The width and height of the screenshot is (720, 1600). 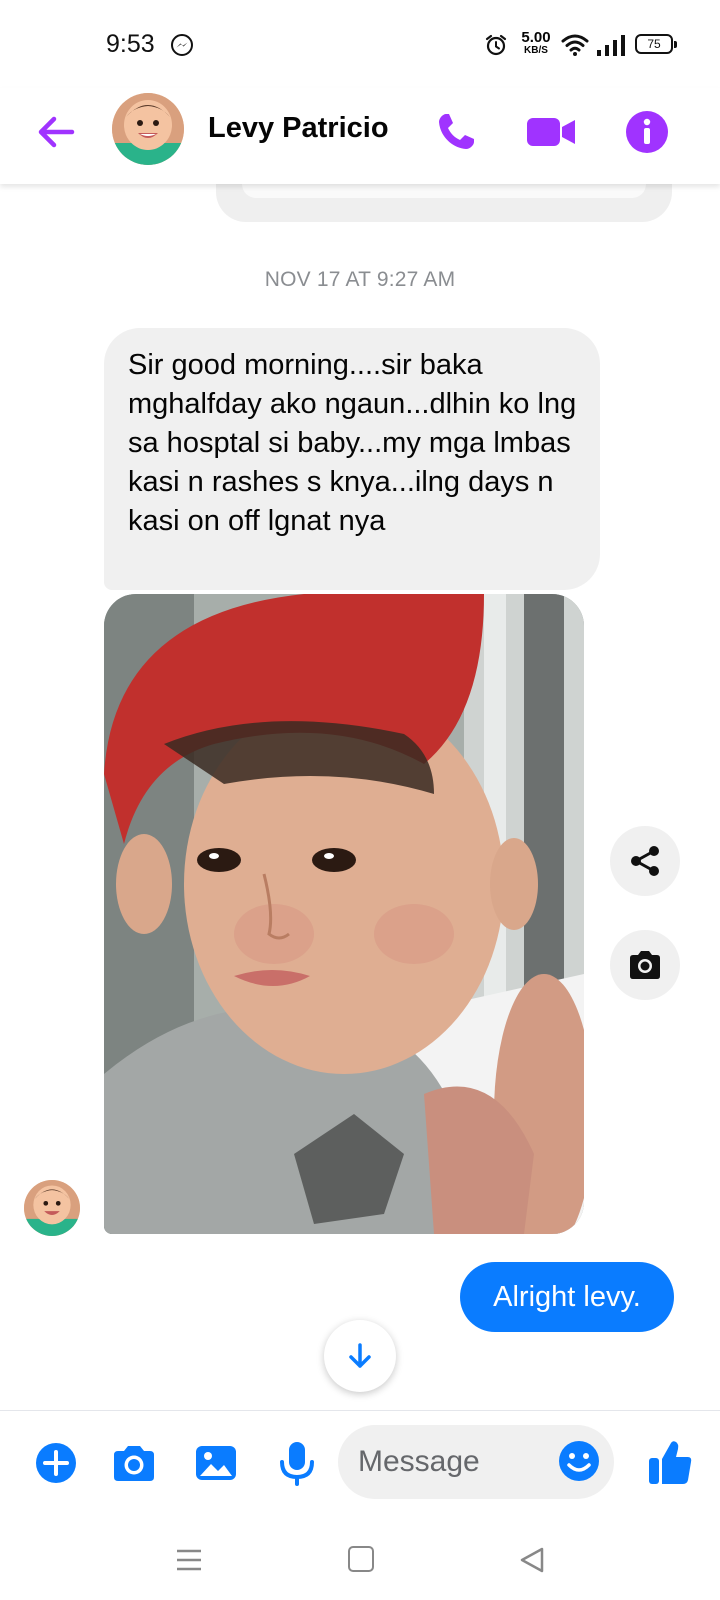 I want to click on back-arrow-icon, so click(x=56, y=132).